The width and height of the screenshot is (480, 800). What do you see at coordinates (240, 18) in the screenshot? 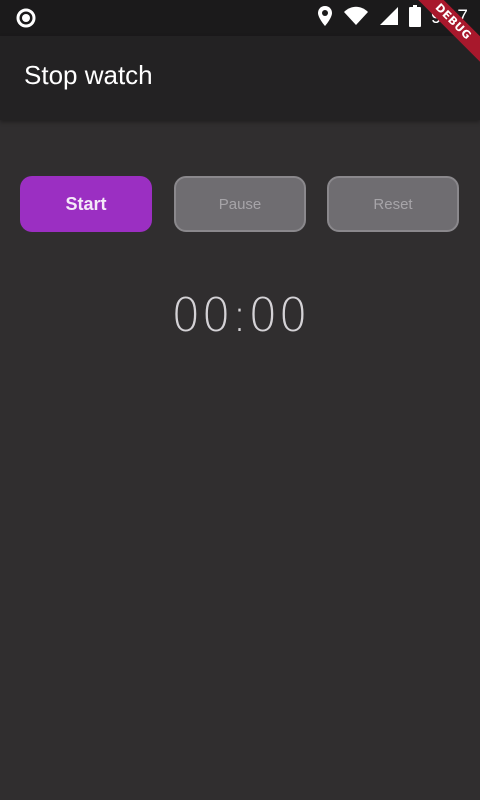
I see `status-bar: 9:17` at bounding box center [240, 18].